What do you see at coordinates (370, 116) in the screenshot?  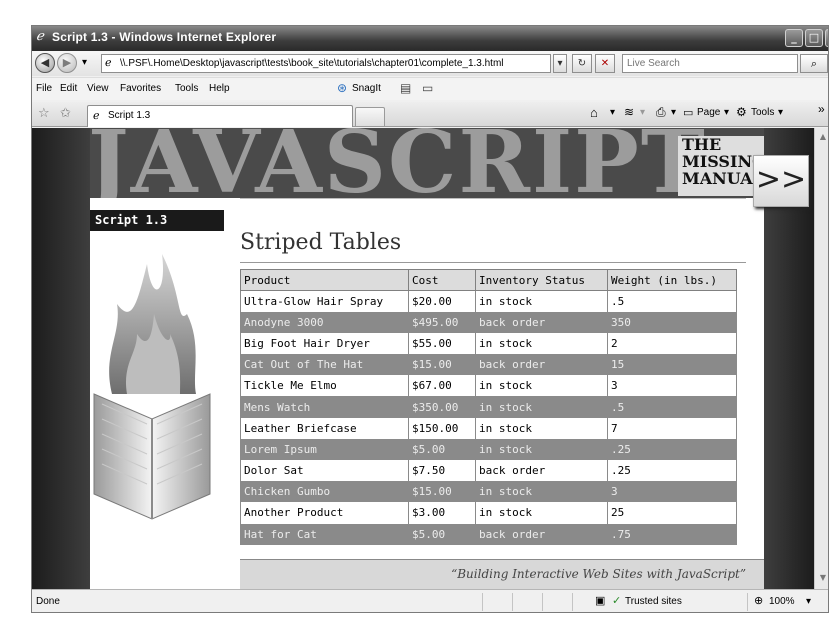 I see `new-tab-button` at bounding box center [370, 116].